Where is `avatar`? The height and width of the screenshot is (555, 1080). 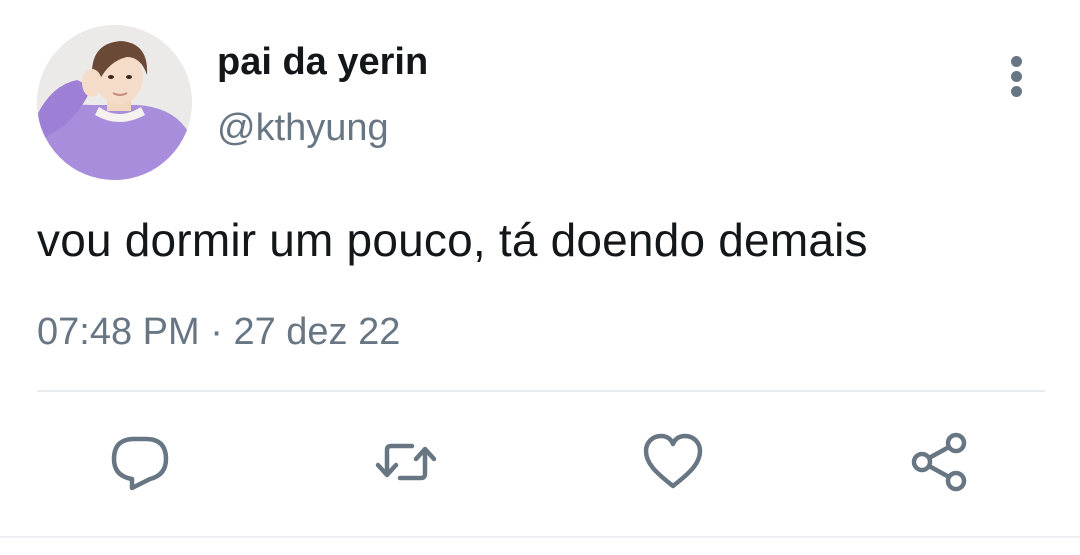
avatar is located at coordinates (114, 102).